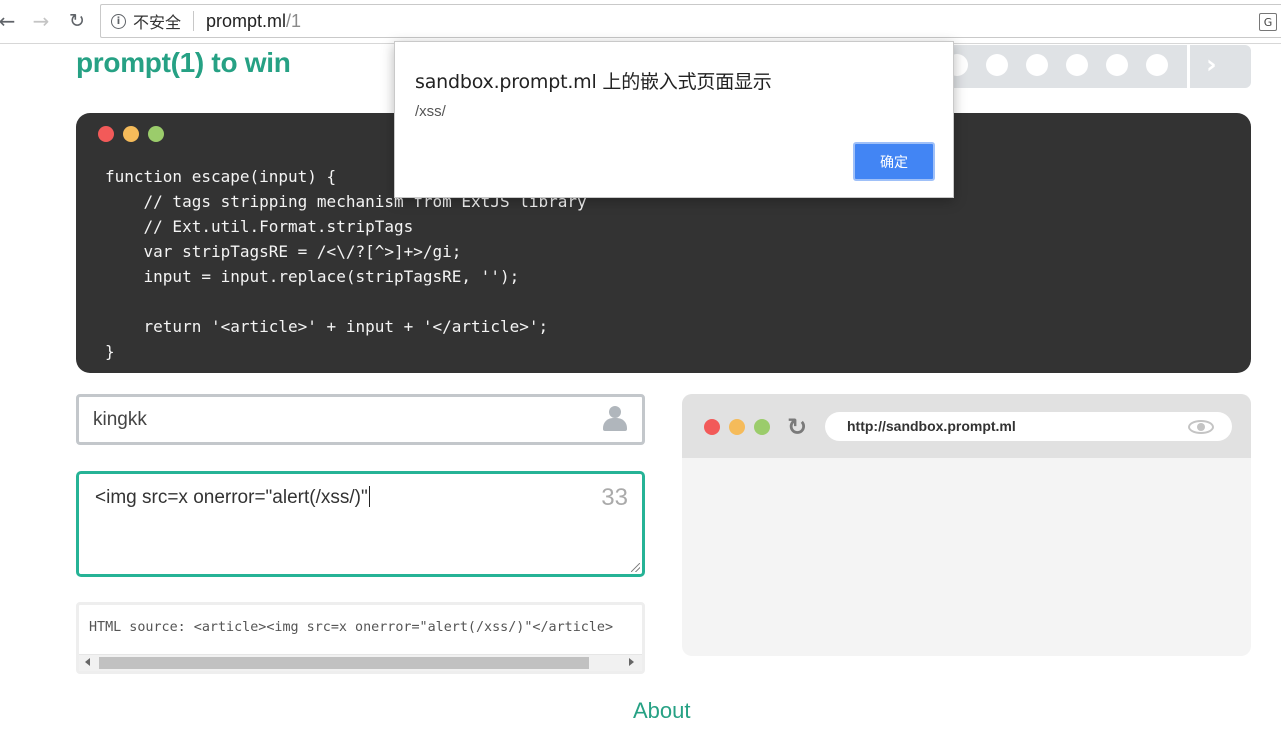 This screenshot has width=1281, height=729. What do you see at coordinates (931, 426) in the screenshot?
I see `sandbox-url: http://sandbox.prompt.ml` at bounding box center [931, 426].